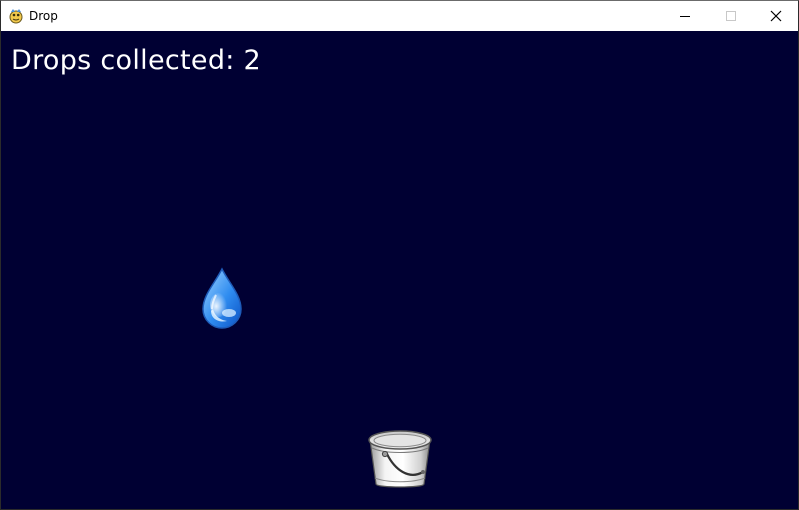 Image resolution: width=799 pixels, height=510 pixels. I want to click on maximize-button, so click(731, 16).